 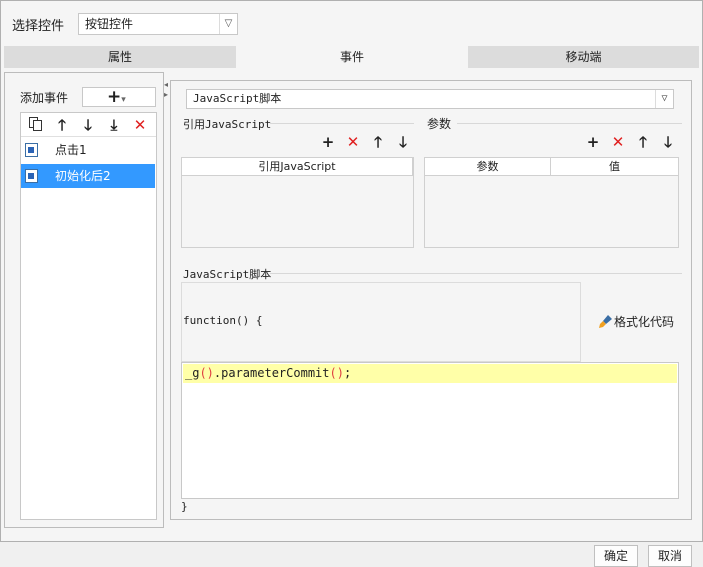 What do you see at coordinates (347, 373) in the screenshot?
I see `code-token: ;` at bounding box center [347, 373].